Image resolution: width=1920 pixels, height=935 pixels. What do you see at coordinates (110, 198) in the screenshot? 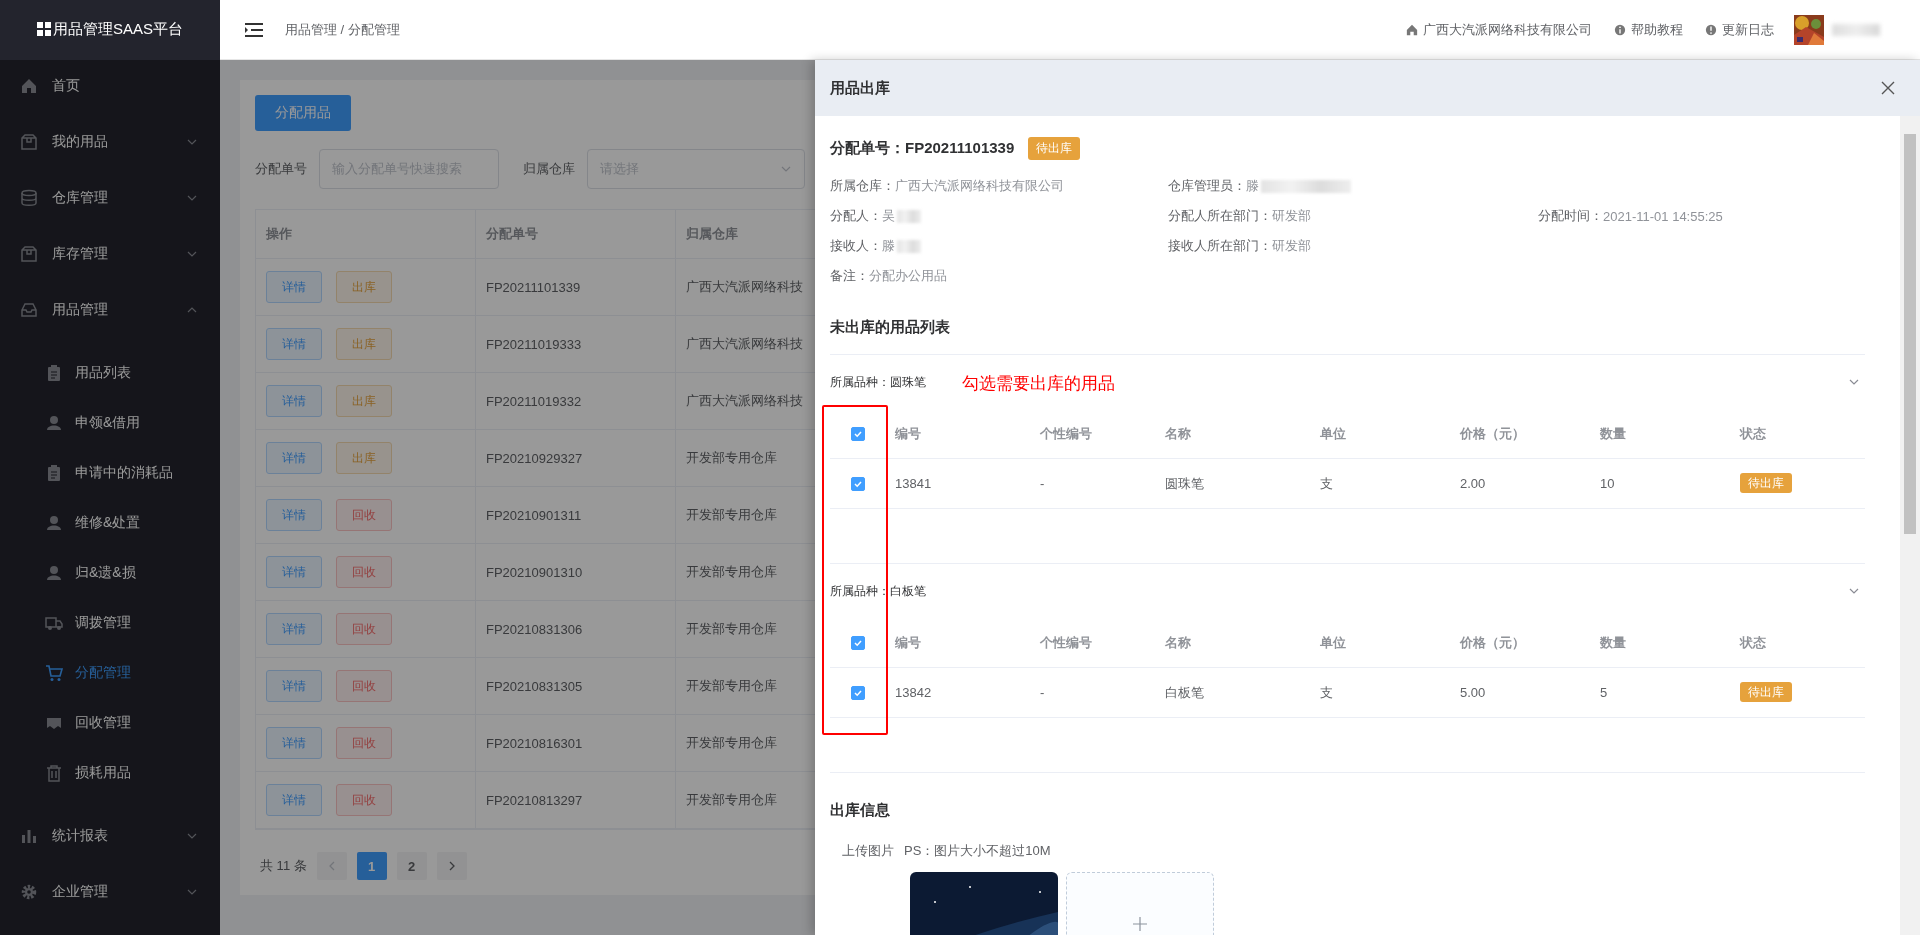
I see `menu-item: 仓库管理` at bounding box center [110, 198].